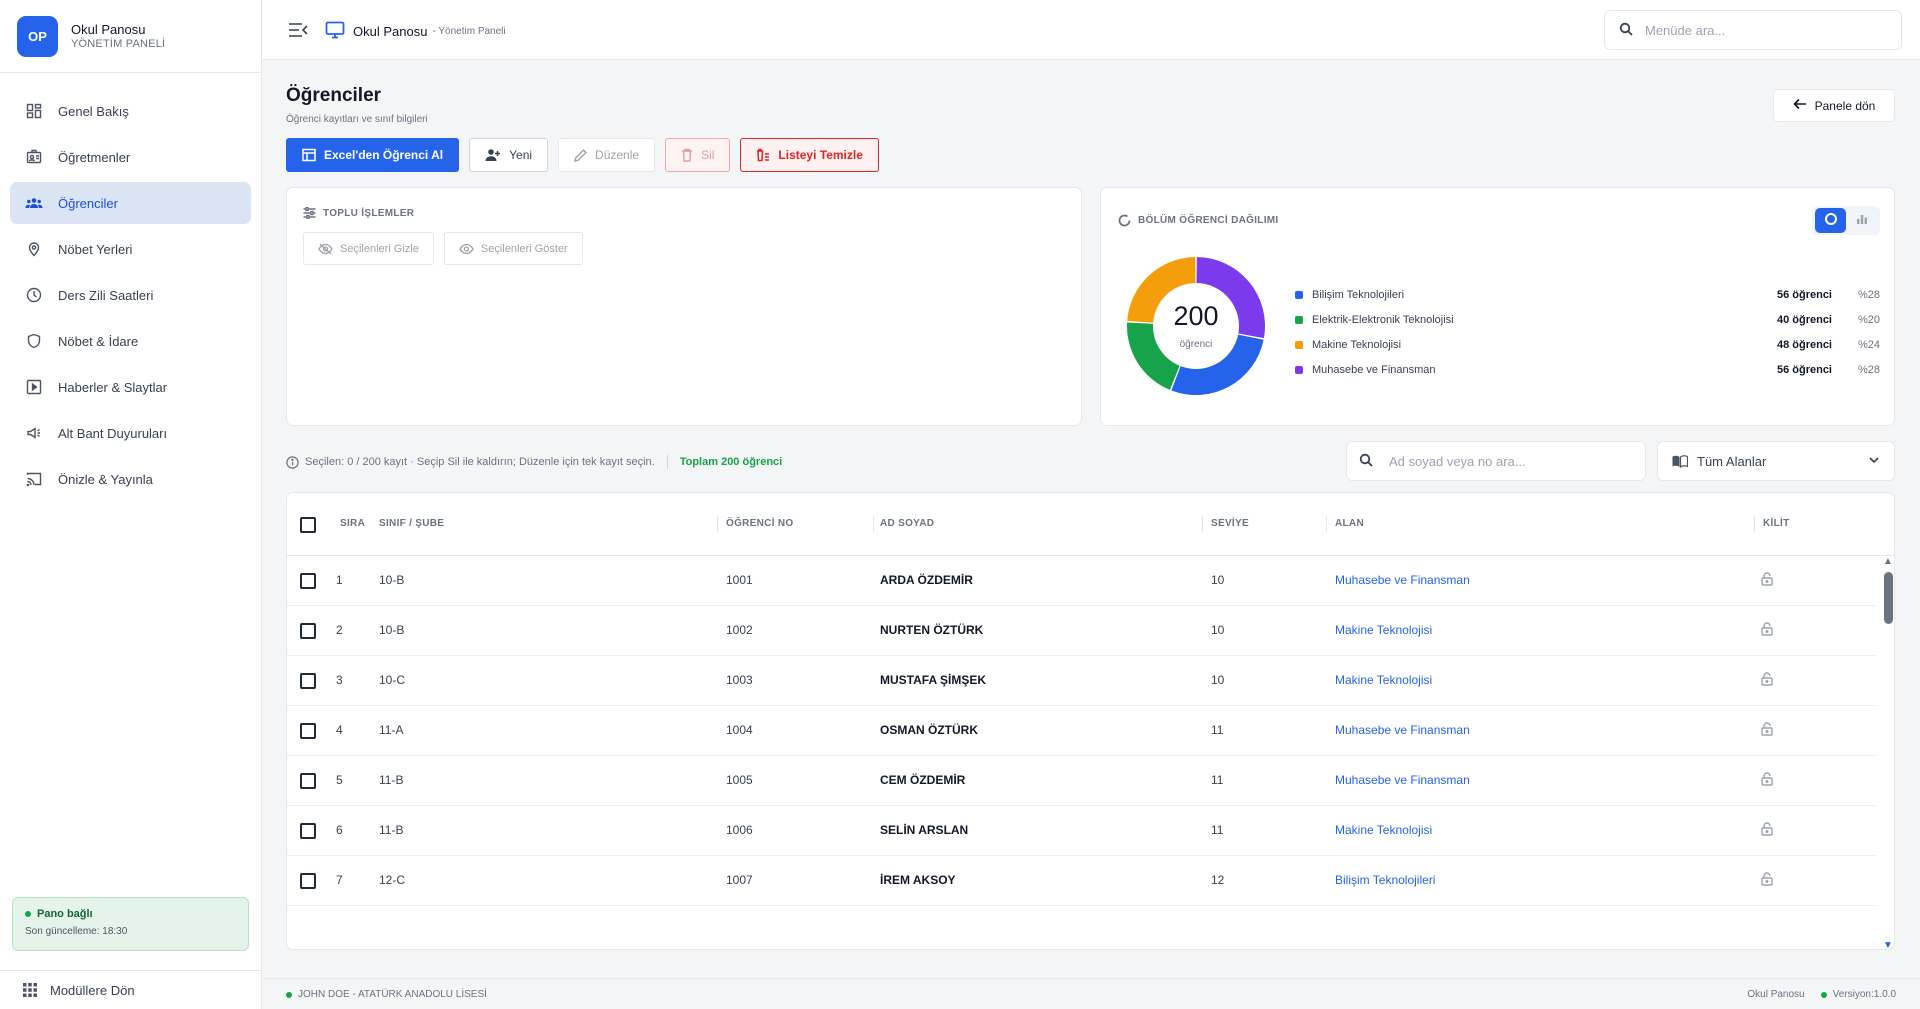  I want to click on topbar: Okul Panosu - Yönetim Paneli, so click(1091, 30).